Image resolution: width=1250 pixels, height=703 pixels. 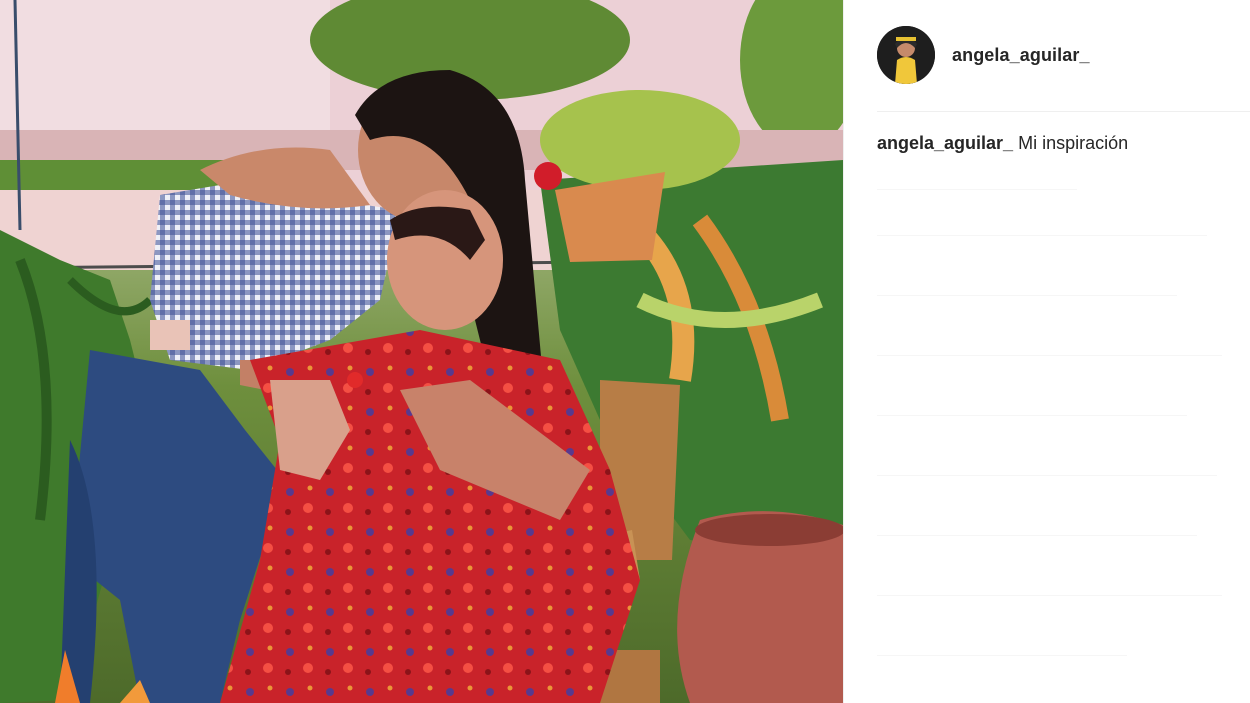 I want to click on profile-avatar-icon, so click(x=906, y=55).